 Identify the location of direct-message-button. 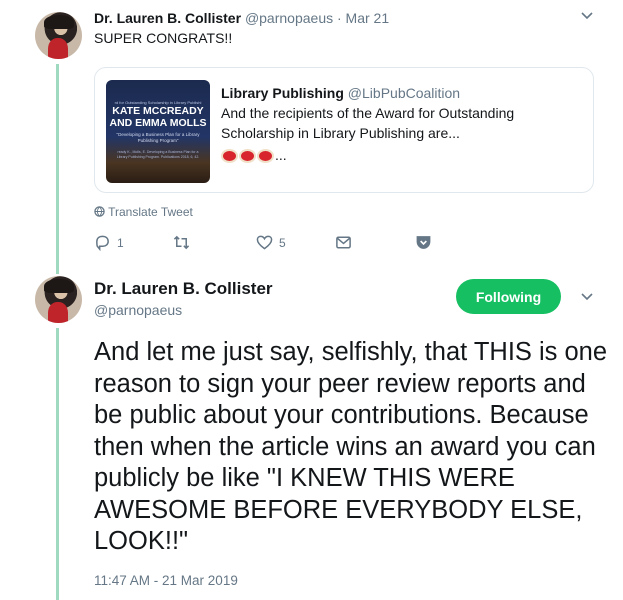
(343, 242).